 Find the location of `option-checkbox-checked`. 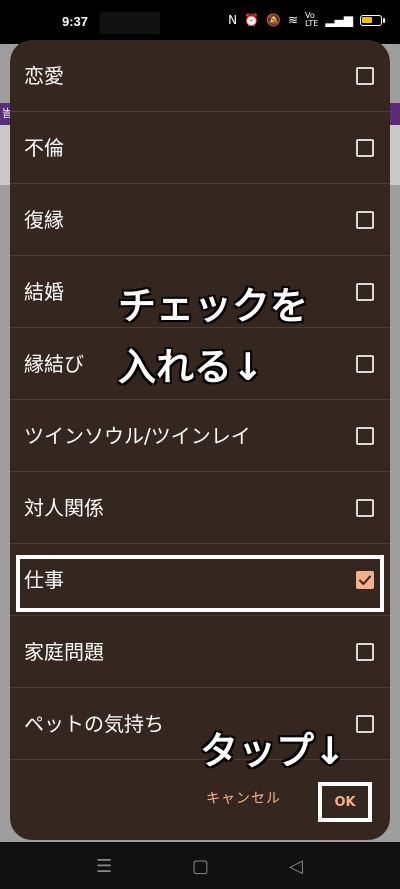

option-checkbox-checked is located at coordinates (365, 580).